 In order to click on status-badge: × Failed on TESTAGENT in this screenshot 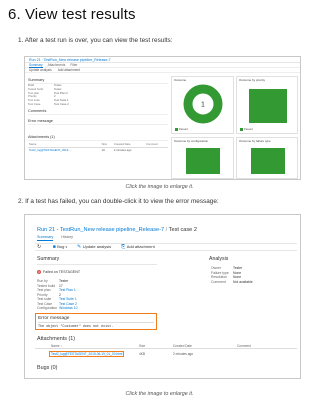, I will do `click(58, 272)`.